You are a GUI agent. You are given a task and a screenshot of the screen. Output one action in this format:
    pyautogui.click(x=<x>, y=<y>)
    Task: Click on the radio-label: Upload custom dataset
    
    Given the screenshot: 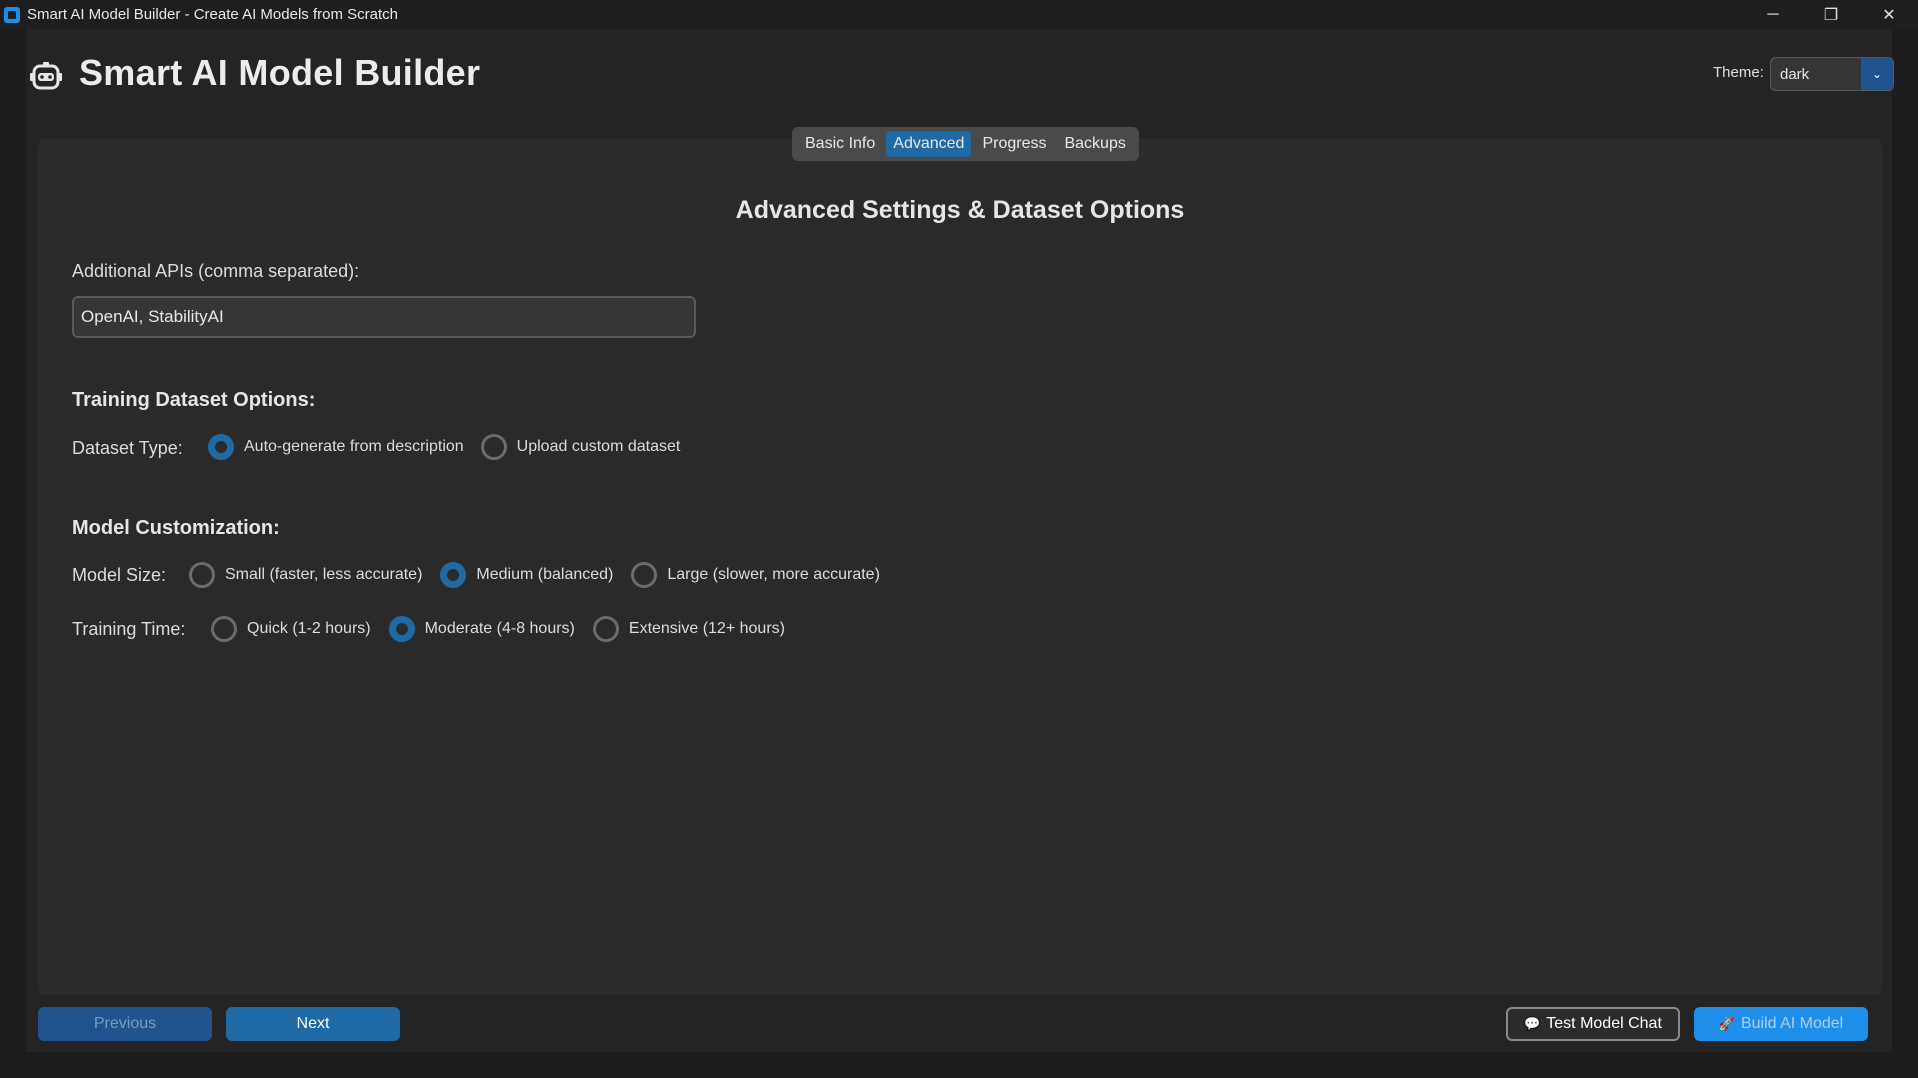 What is the action you would take?
    pyautogui.click(x=598, y=446)
    